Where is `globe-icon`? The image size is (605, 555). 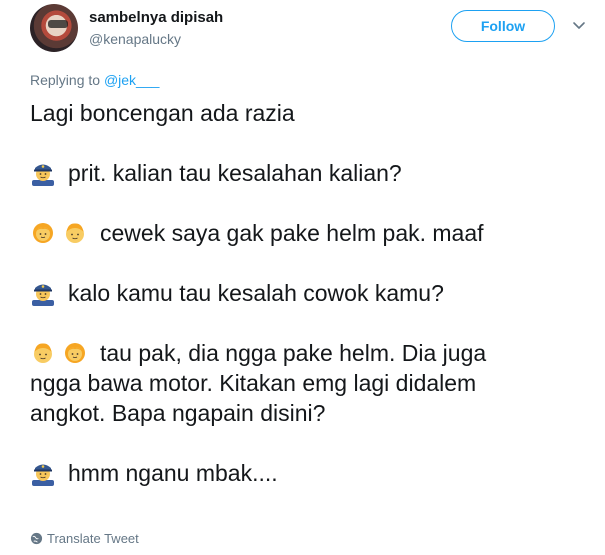
globe-icon is located at coordinates (36, 538).